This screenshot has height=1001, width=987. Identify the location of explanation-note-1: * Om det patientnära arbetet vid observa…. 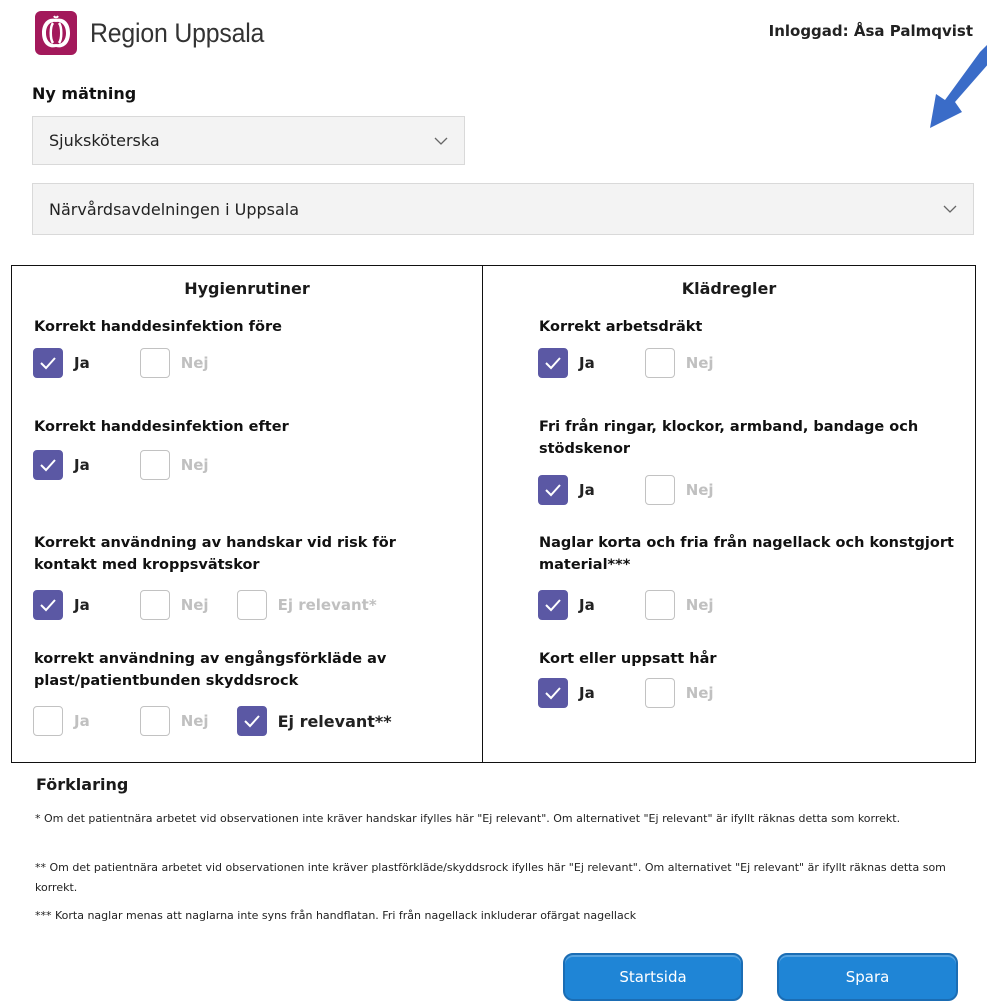
(468, 818).